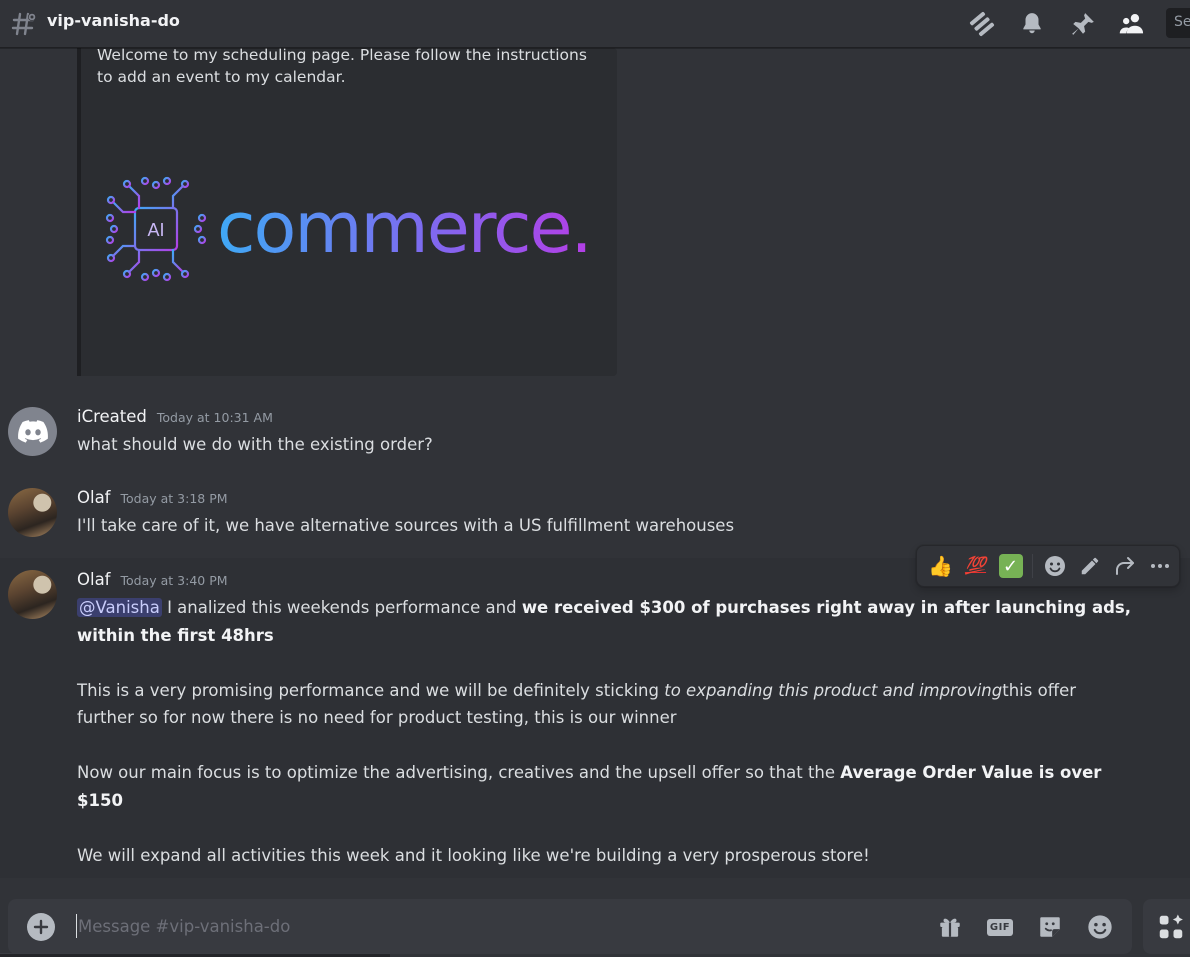  What do you see at coordinates (1032, 24) in the screenshot?
I see `notification-bell-icon` at bounding box center [1032, 24].